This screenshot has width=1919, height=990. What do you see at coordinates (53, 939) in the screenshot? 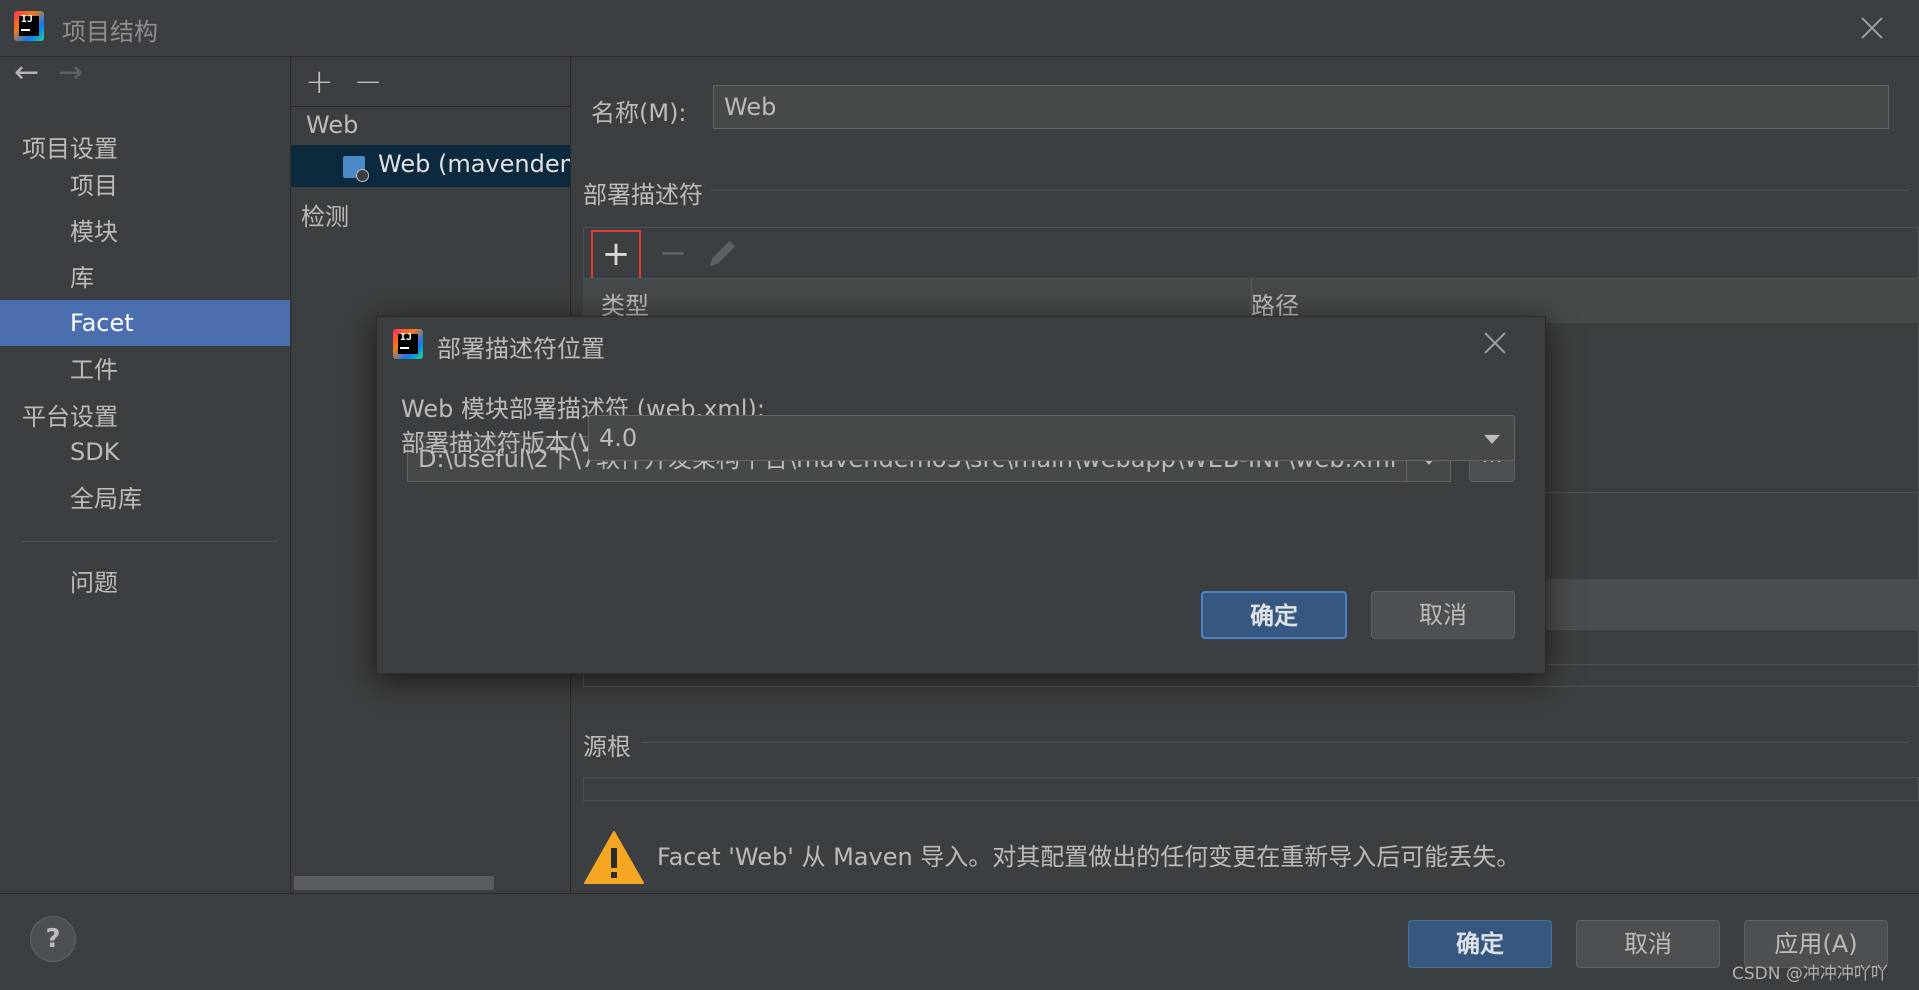
I see `help-button: ?` at bounding box center [53, 939].